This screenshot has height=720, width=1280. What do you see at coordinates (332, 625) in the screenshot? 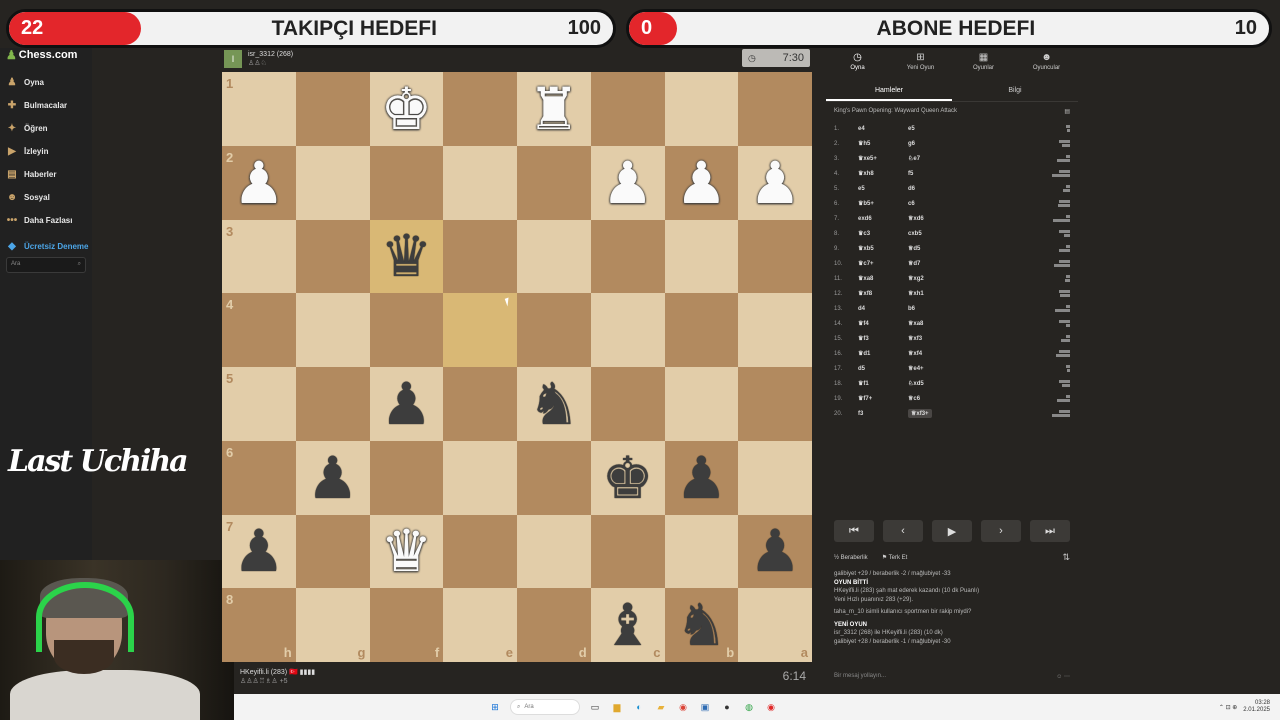
I see `board-square: g` at bounding box center [332, 625].